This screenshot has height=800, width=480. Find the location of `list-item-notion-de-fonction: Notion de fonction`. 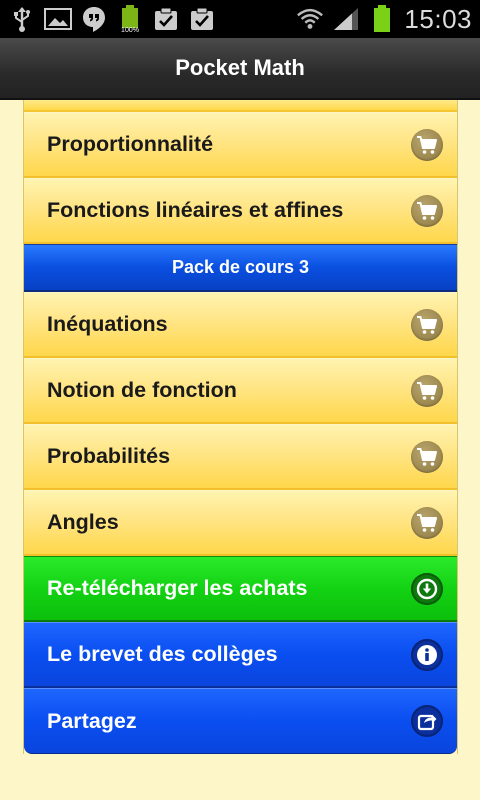

list-item-notion-de-fonction: Notion de fonction is located at coordinates (240, 391).